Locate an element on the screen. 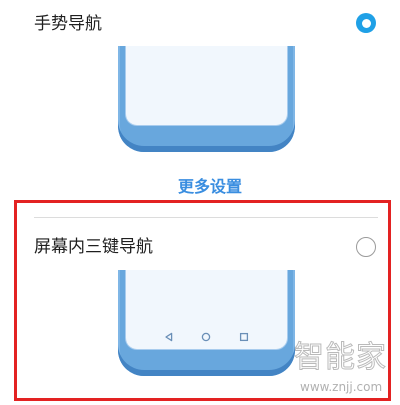 The image size is (400, 405). more-settings-link: 更多设置 is located at coordinates (210, 187).